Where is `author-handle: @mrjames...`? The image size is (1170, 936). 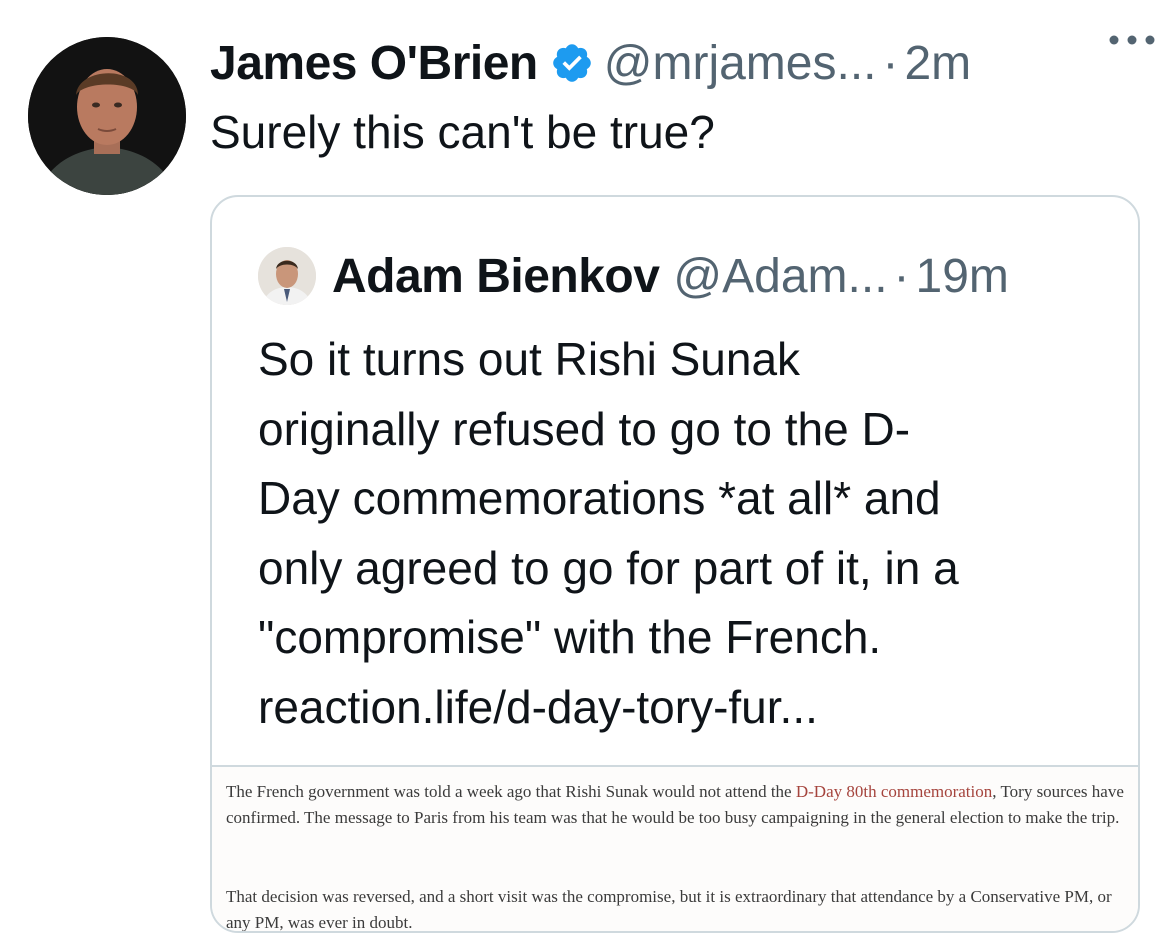
author-handle: @mrjames... is located at coordinates (740, 63).